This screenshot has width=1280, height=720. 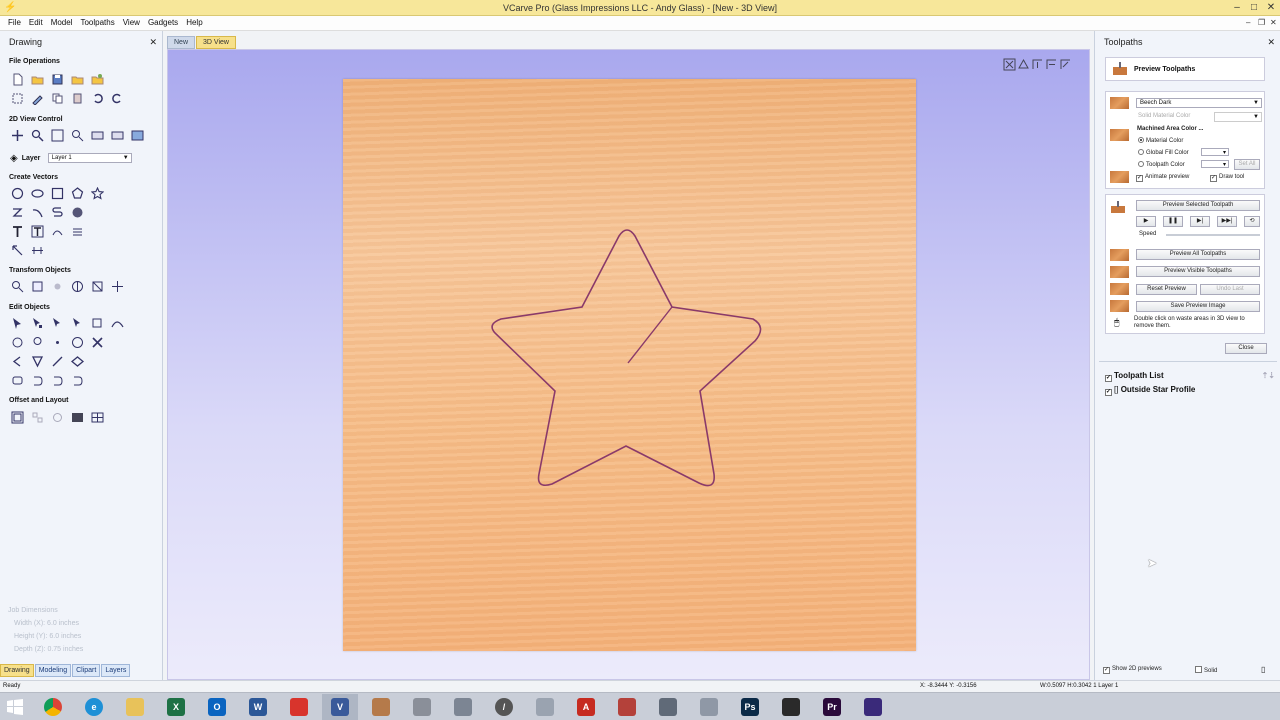 What do you see at coordinates (117, 98) in the screenshot?
I see `redo-icon` at bounding box center [117, 98].